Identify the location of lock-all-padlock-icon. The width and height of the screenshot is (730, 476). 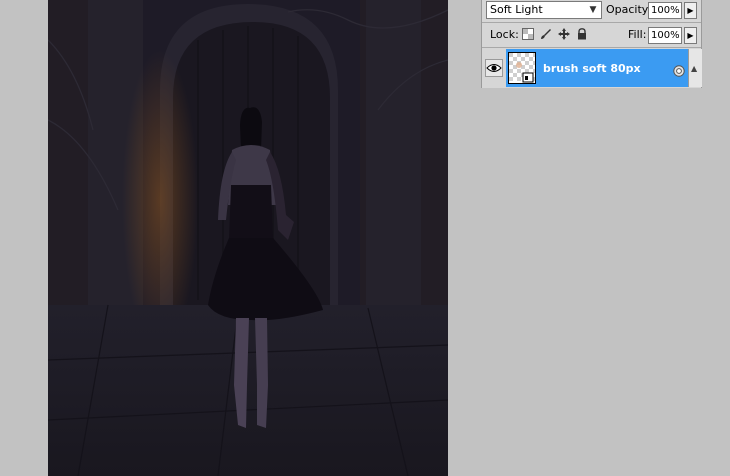
(582, 34).